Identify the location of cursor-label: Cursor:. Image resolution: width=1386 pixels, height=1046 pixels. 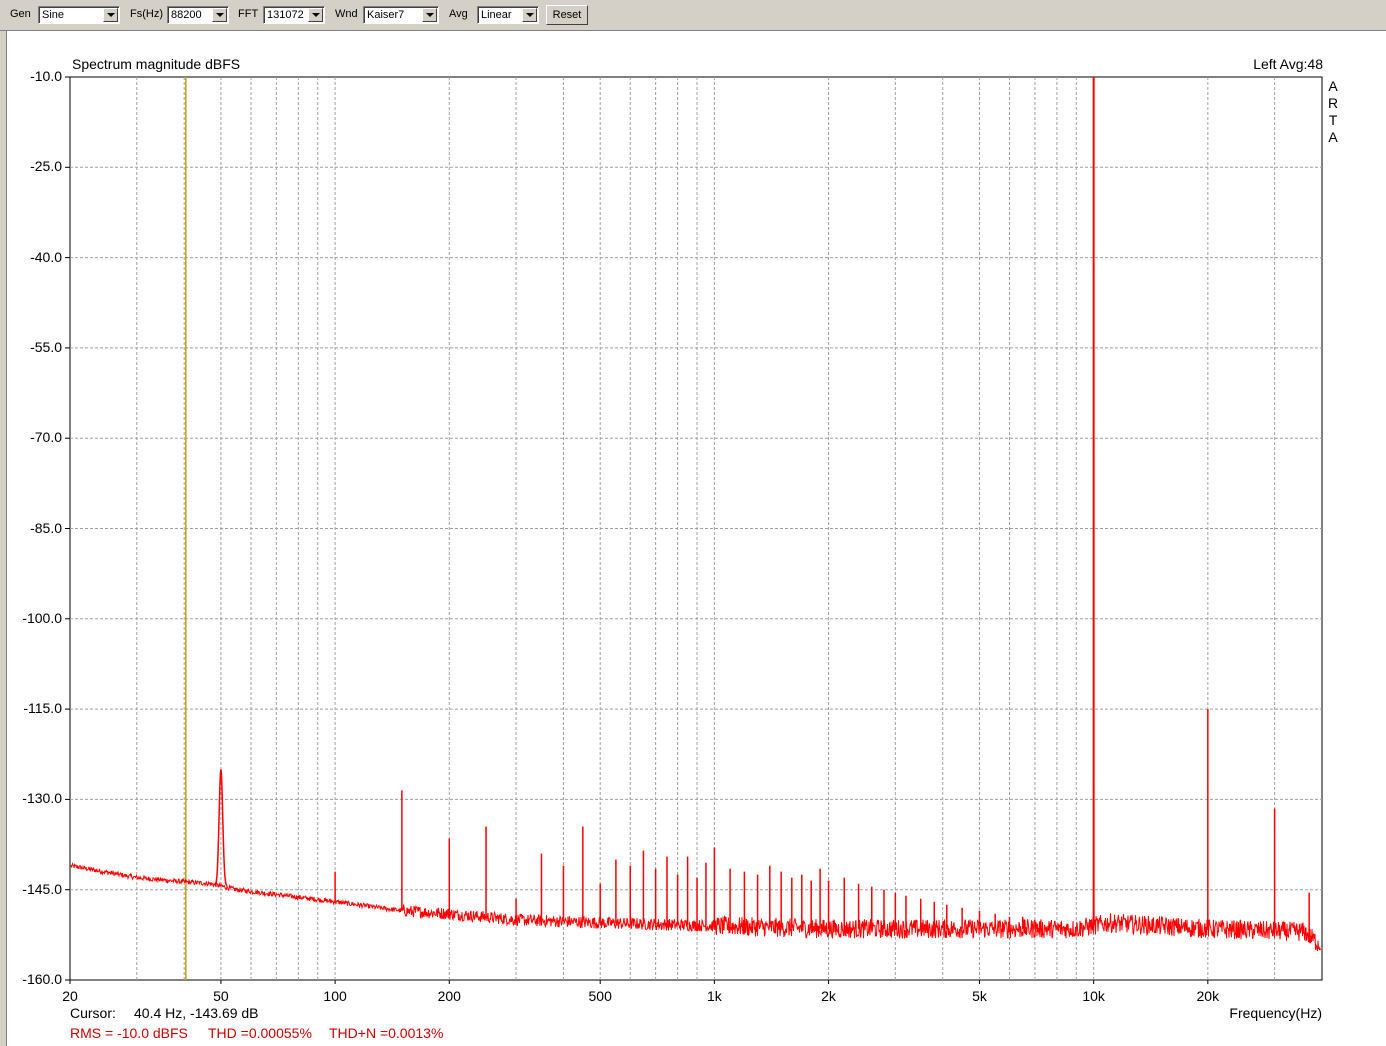
(93, 1013).